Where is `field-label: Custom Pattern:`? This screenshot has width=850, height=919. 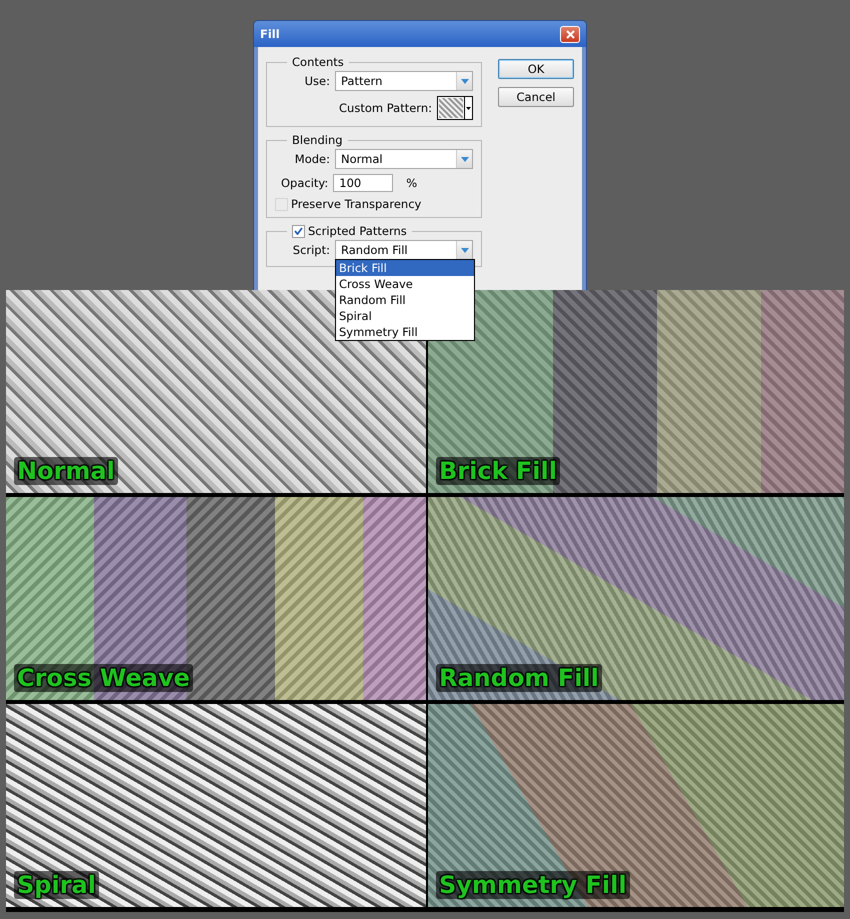 field-label: Custom Pattern: is located at coordinates (385, 108).